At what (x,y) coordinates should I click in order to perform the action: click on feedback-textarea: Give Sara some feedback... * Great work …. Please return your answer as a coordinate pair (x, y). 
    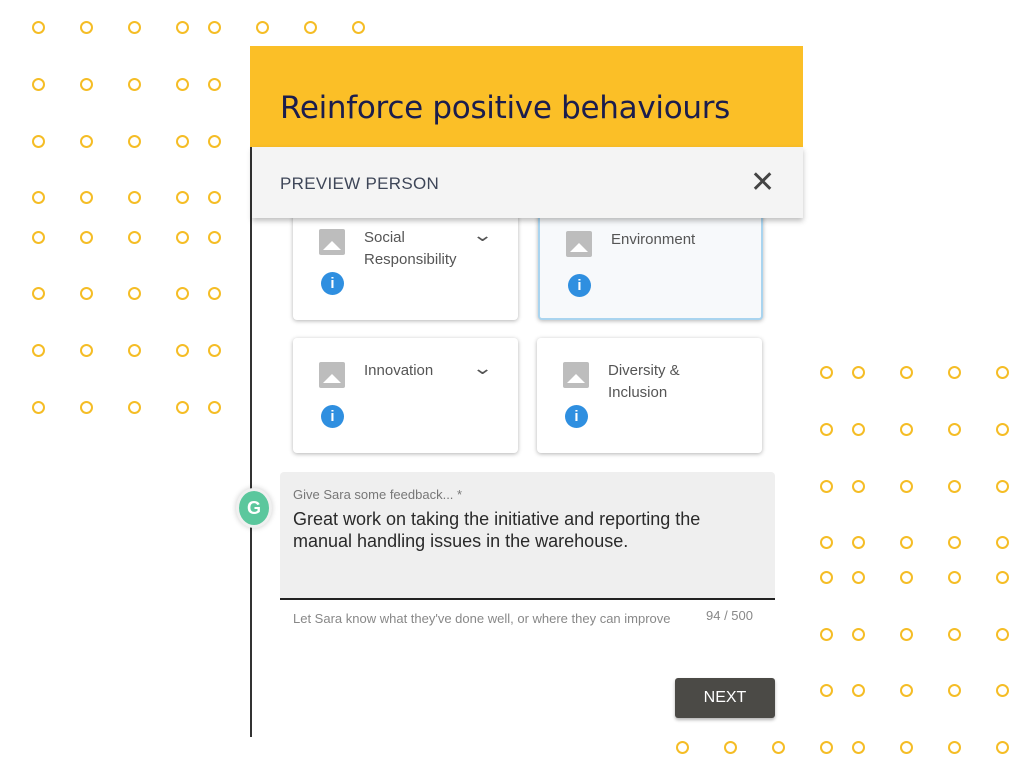
    Looking at the image, I should click on (527, 536).